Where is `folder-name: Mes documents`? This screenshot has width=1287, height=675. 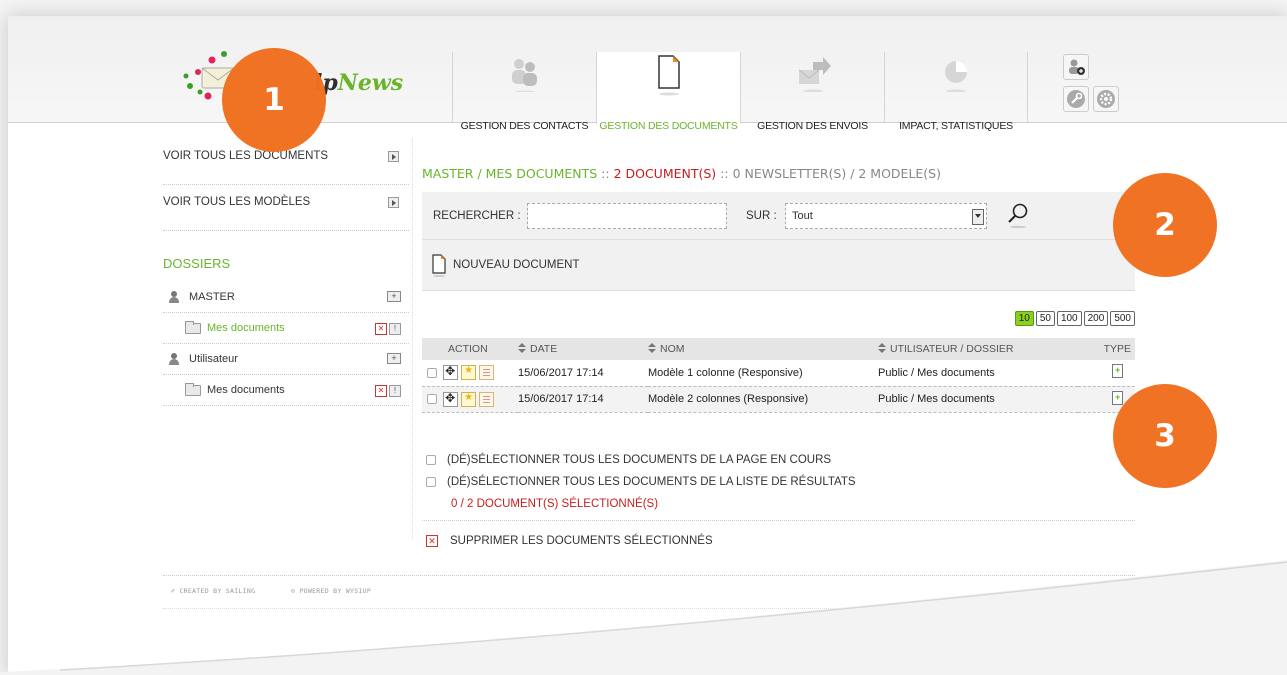 folder-name: Mes documents is located at coordinates (246, 390).